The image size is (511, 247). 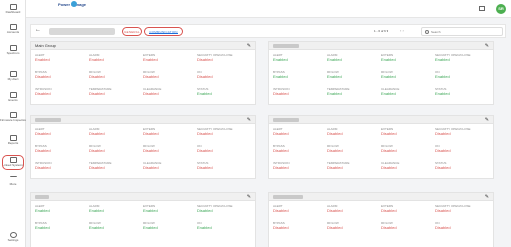 I want to click on sidebar-item-firmware-inspection: Firmware Inspection, so click(x=13, y=117).